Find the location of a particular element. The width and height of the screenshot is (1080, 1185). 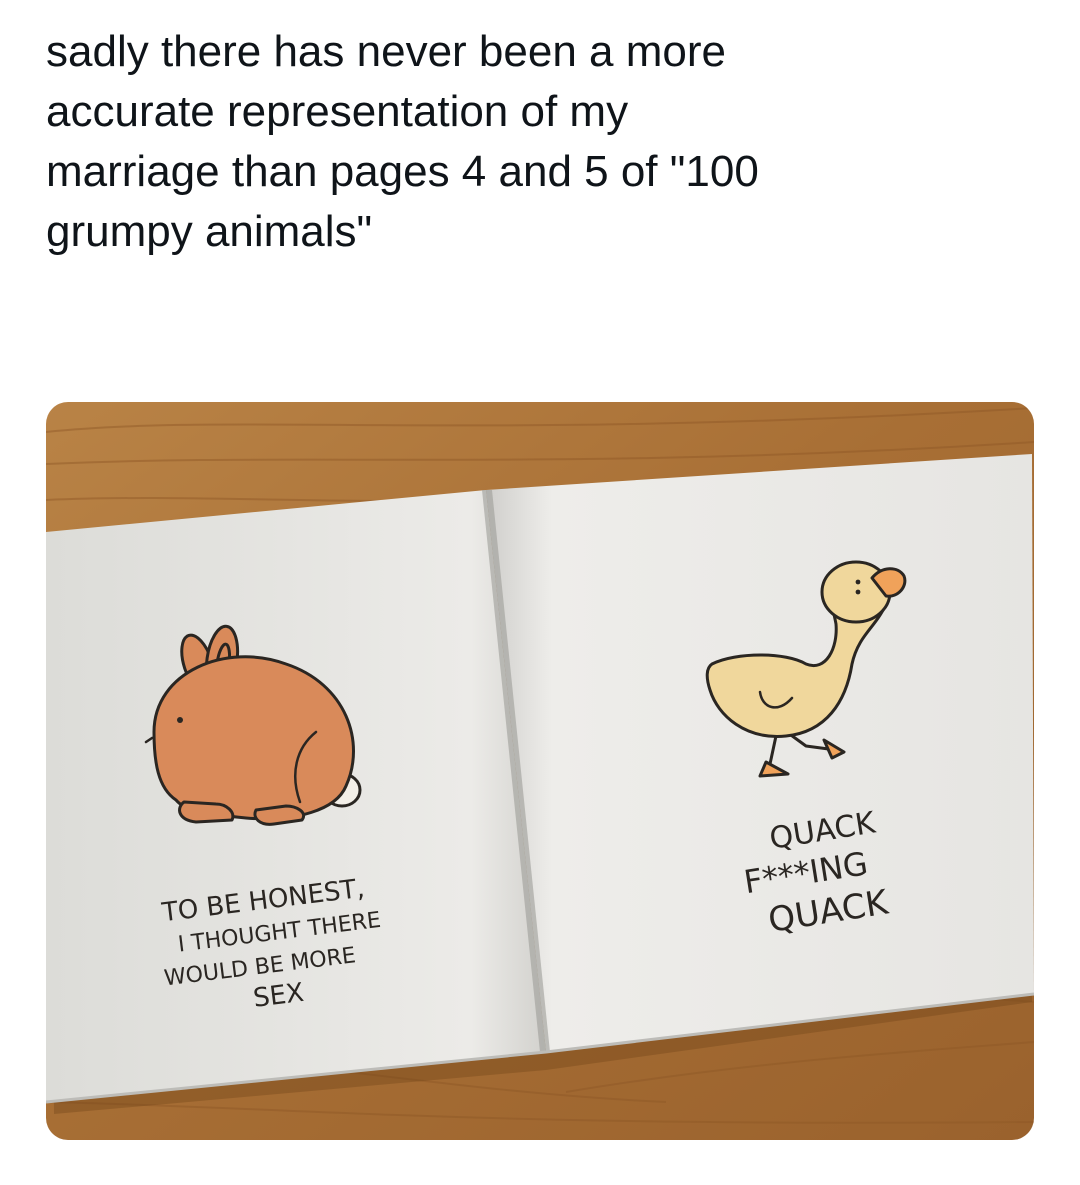

caption-line: accurate representation of my is located at coordinates (337, 111).